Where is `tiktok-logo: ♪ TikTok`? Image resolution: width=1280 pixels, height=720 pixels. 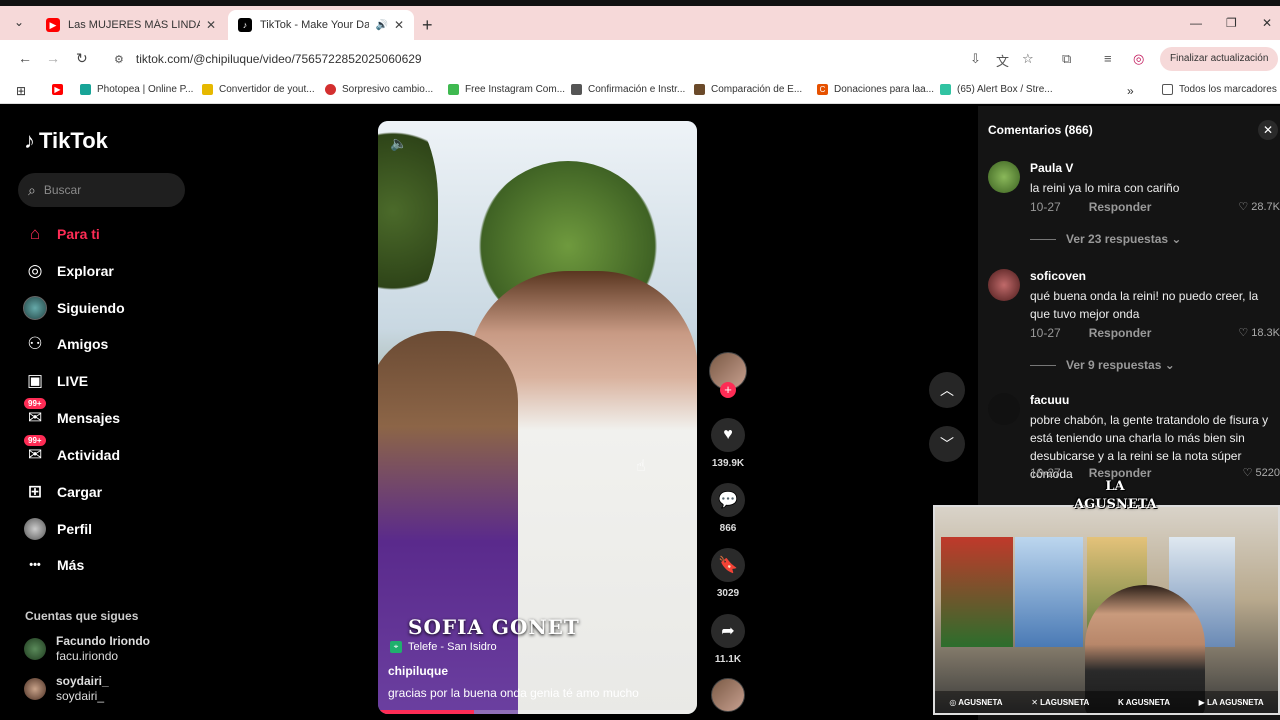 tiktok-logo: ♪ TikTok is located at coordinates (66, 141).